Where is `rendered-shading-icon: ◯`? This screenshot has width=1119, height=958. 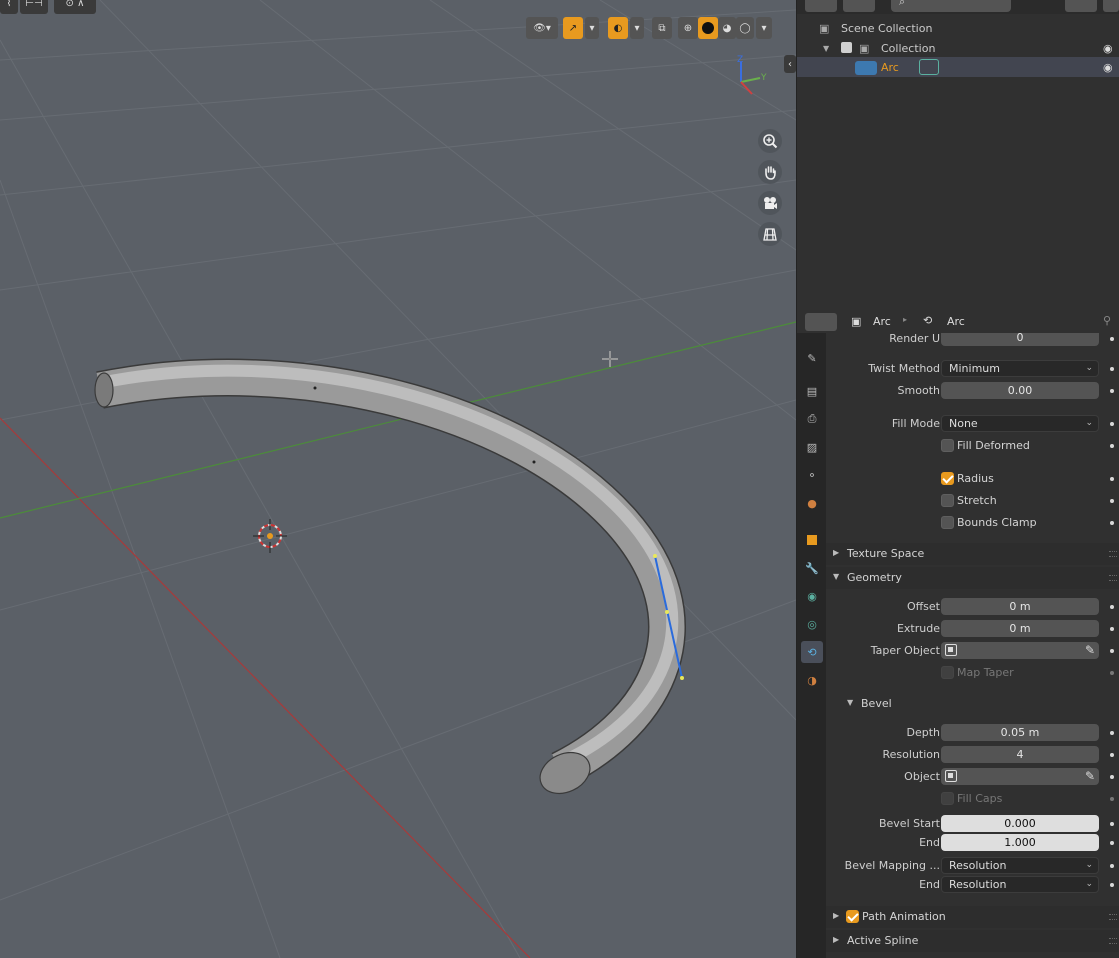
rendered-shading-icon: ◯ is located at coordinates (745, 28).